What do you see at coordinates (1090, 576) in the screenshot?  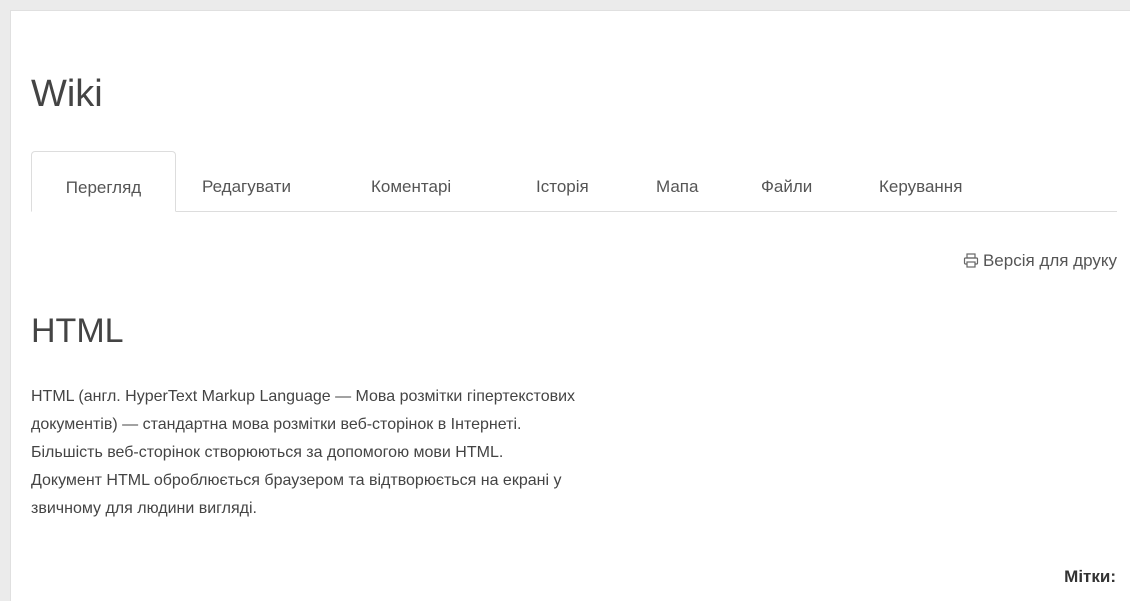 I see `tags-label: Мітки:` at bounding box center [1090, 576].